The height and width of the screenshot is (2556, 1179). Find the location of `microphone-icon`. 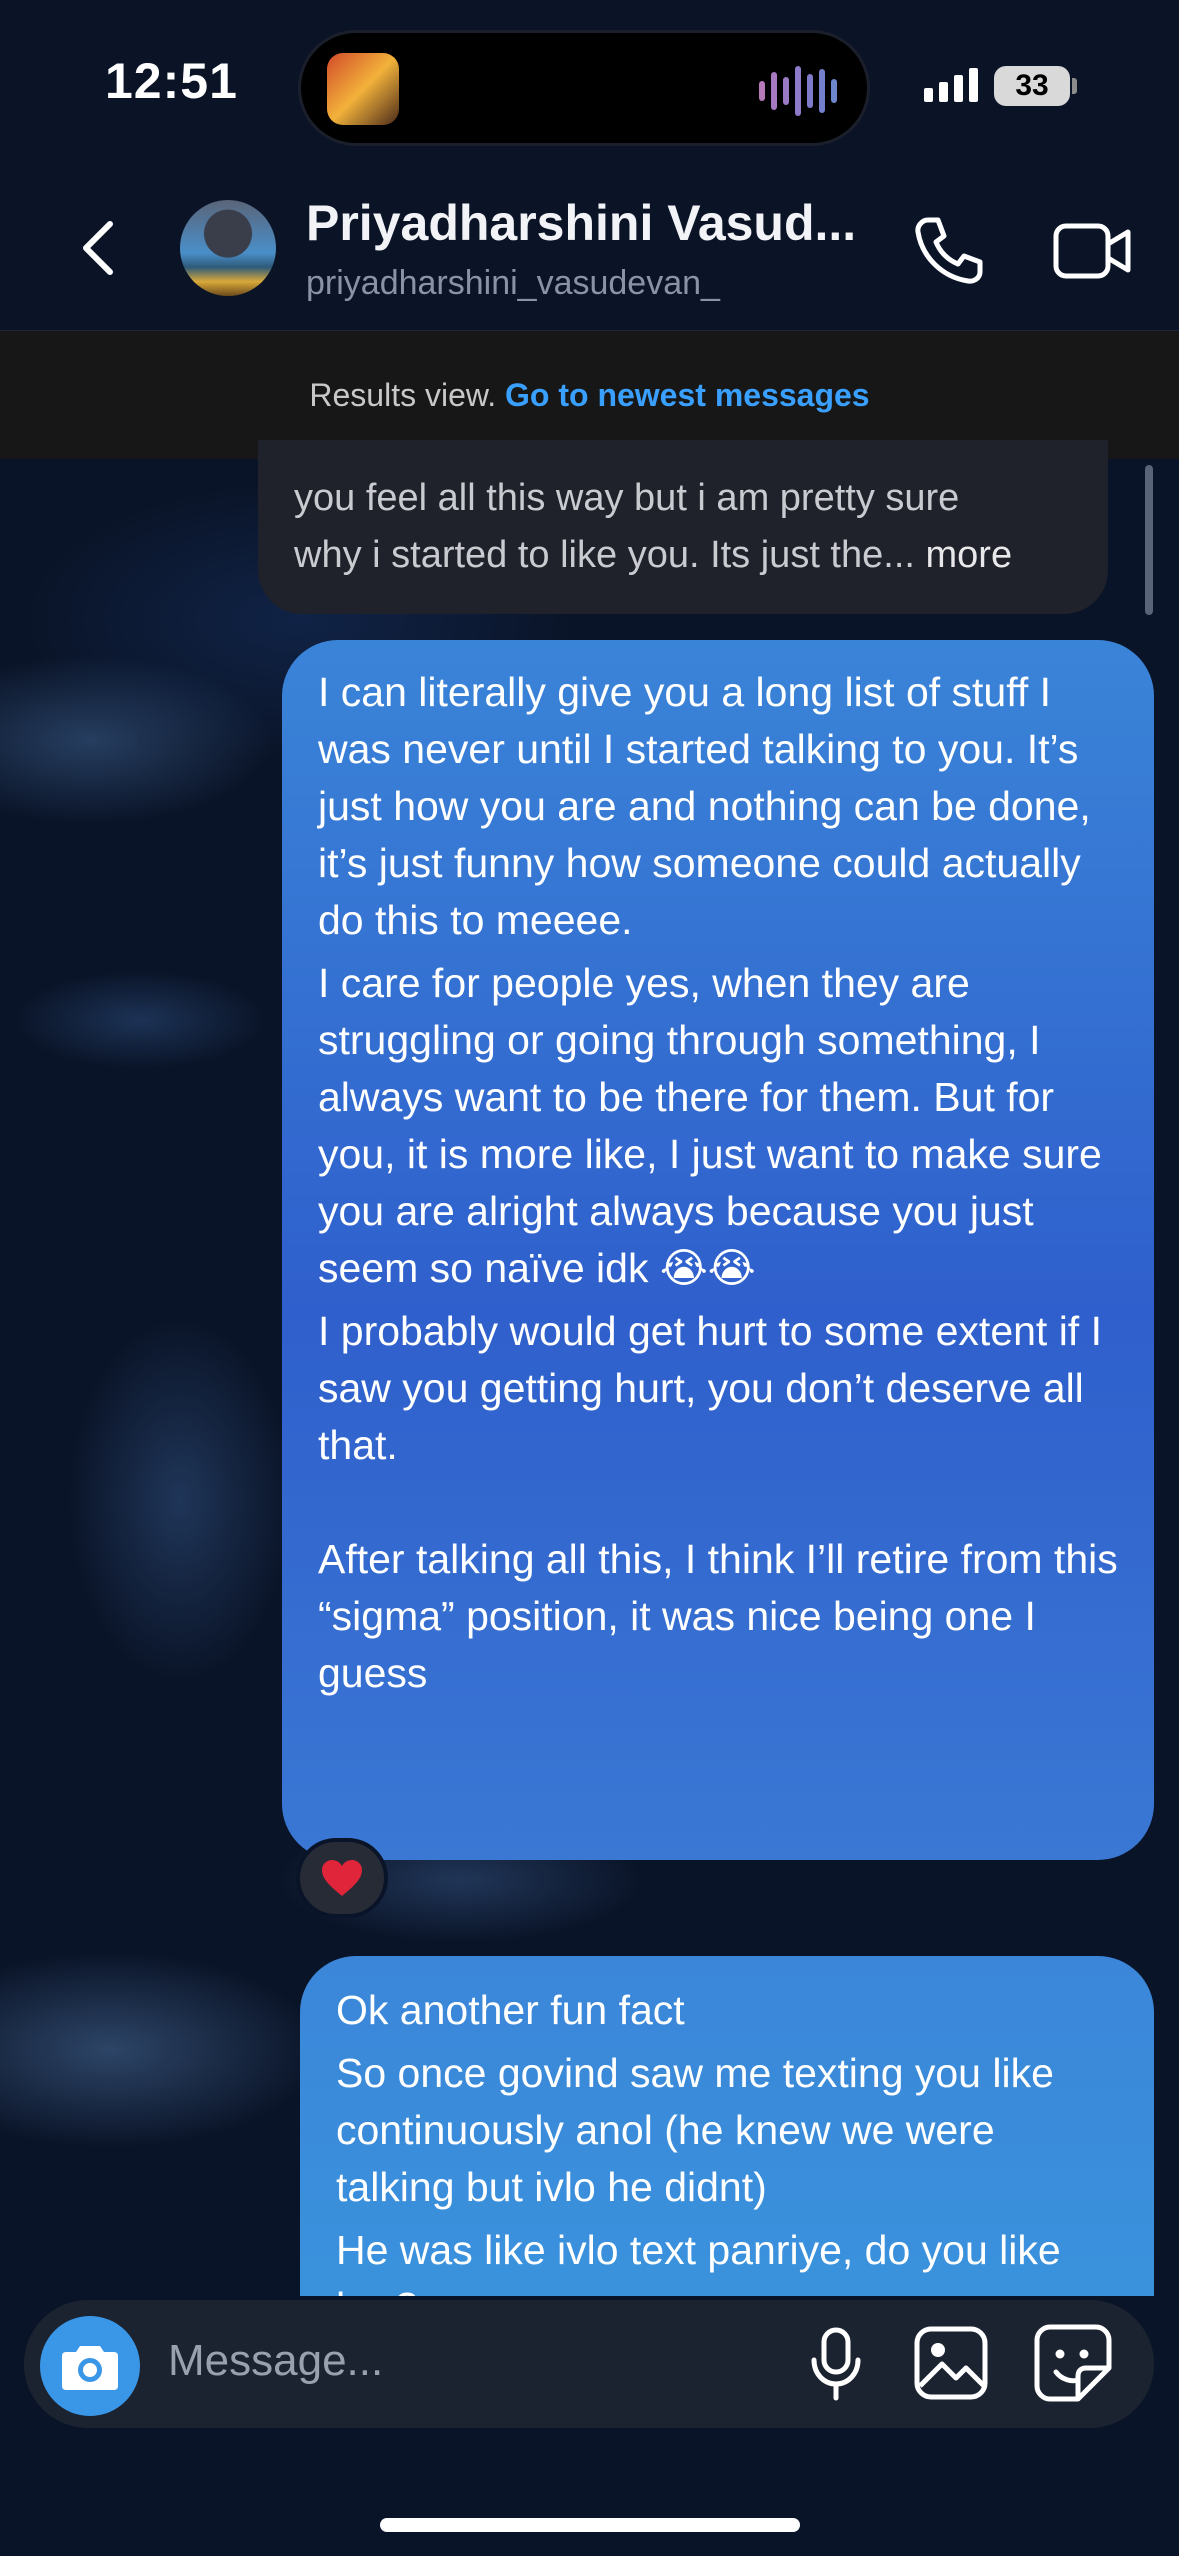

microphone-icon is located at coordinates (836, 2364).